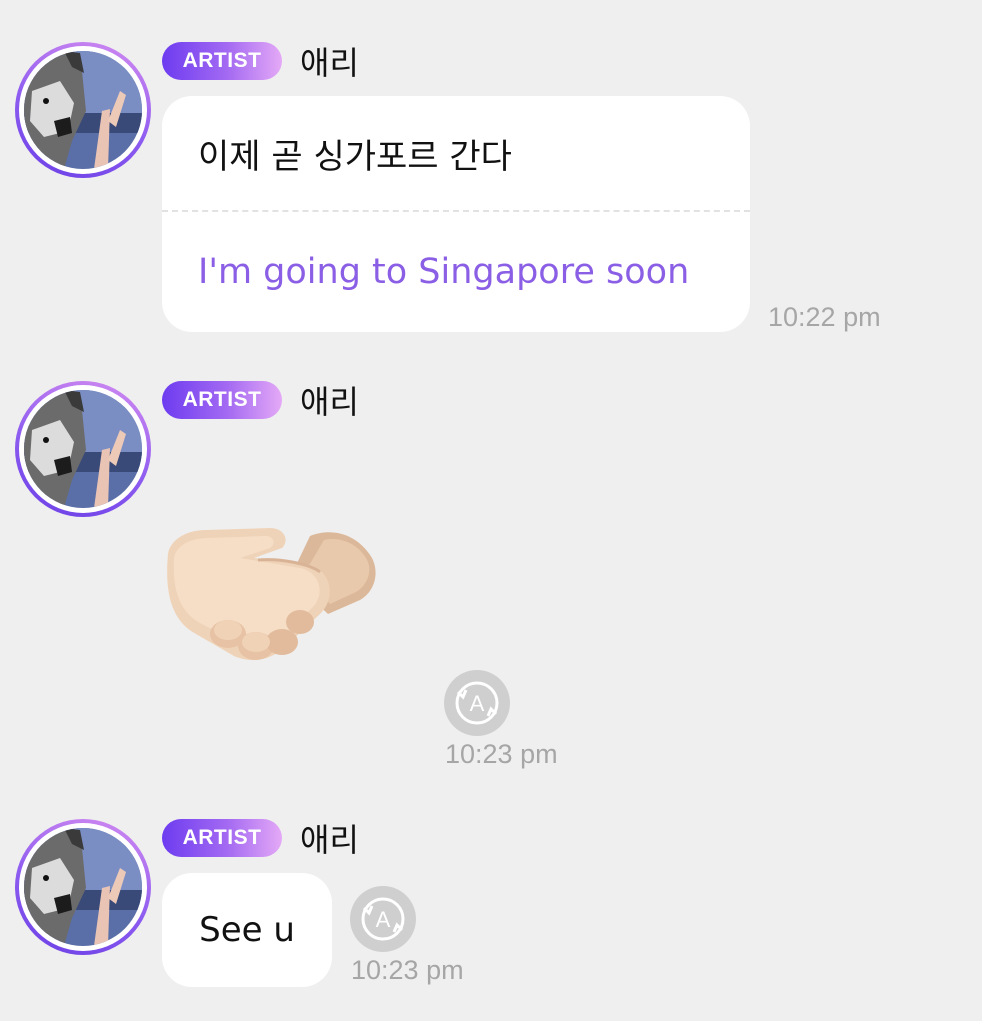 The height and width of the screenshot is (1021, 982). What do you see at coordinates (444, 272) in the screenshot?
I see `message-text-translated: I'm going to Singapore soon` at bounding box center [444, 272].